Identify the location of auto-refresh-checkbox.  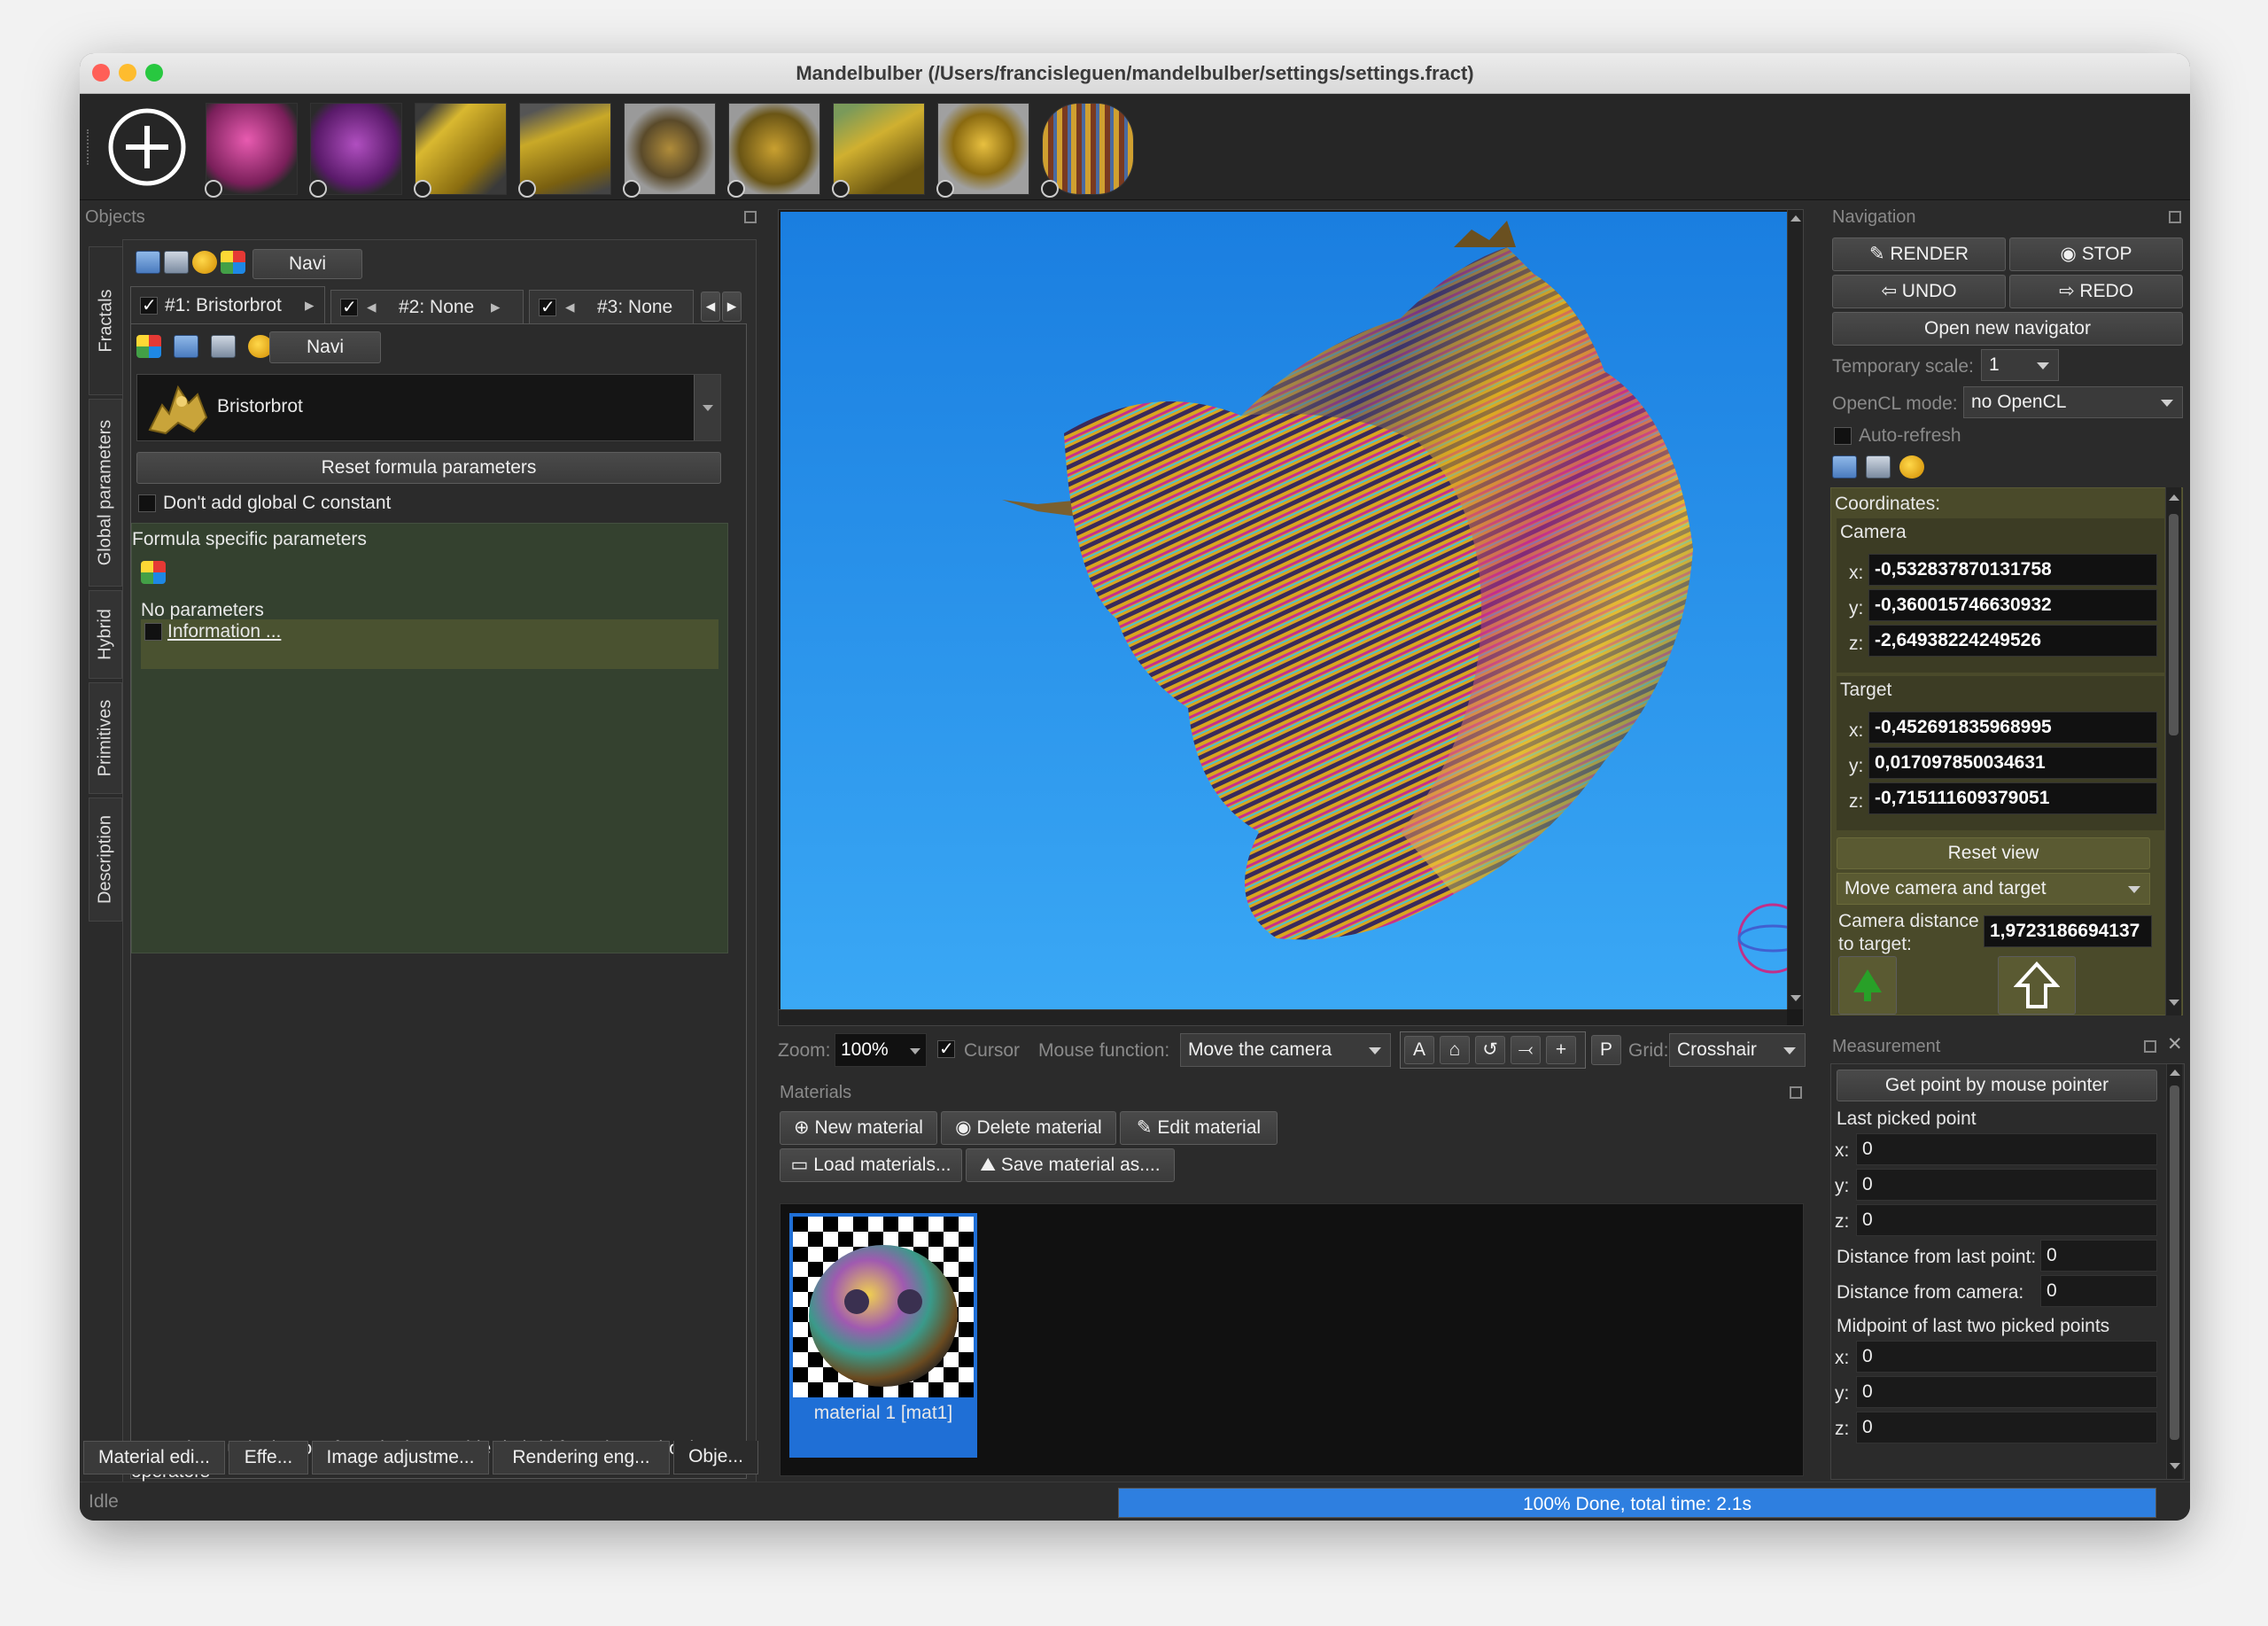
(1843, 436).